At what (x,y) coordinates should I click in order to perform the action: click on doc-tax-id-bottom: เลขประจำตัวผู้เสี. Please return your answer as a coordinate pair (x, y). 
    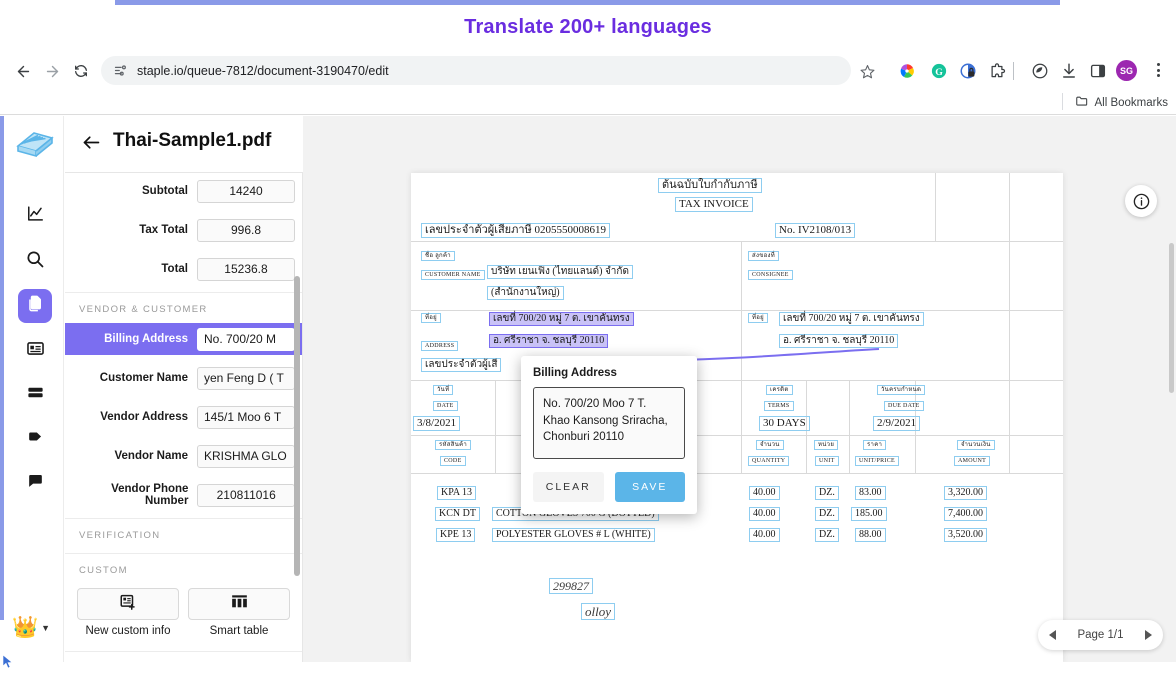
    Looking at the image, I should click on (461, 365).